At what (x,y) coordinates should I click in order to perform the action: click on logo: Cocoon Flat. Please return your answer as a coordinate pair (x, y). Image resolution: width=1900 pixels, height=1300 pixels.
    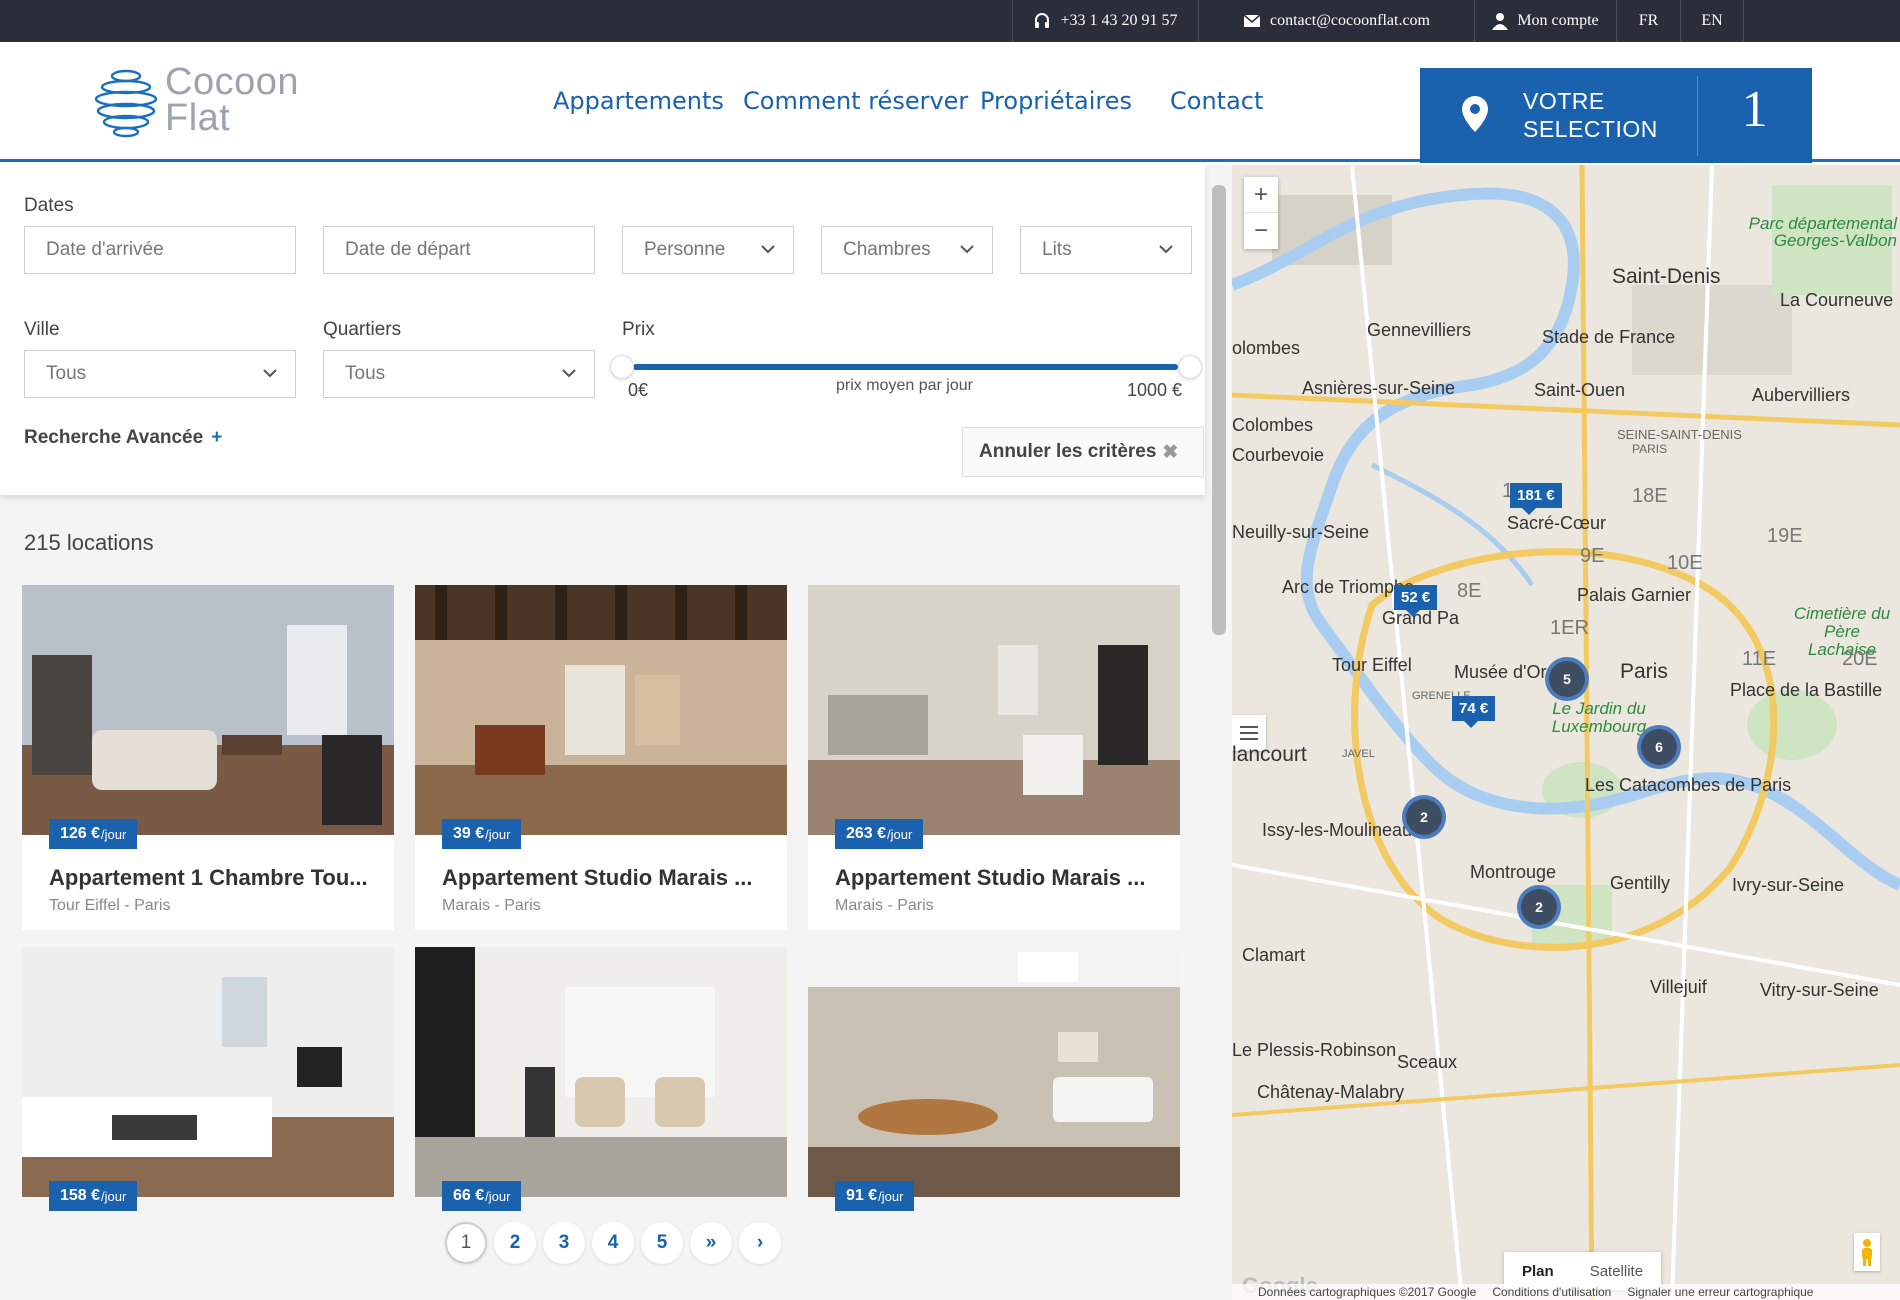
    Looking at the image, I should click on (210, 104).